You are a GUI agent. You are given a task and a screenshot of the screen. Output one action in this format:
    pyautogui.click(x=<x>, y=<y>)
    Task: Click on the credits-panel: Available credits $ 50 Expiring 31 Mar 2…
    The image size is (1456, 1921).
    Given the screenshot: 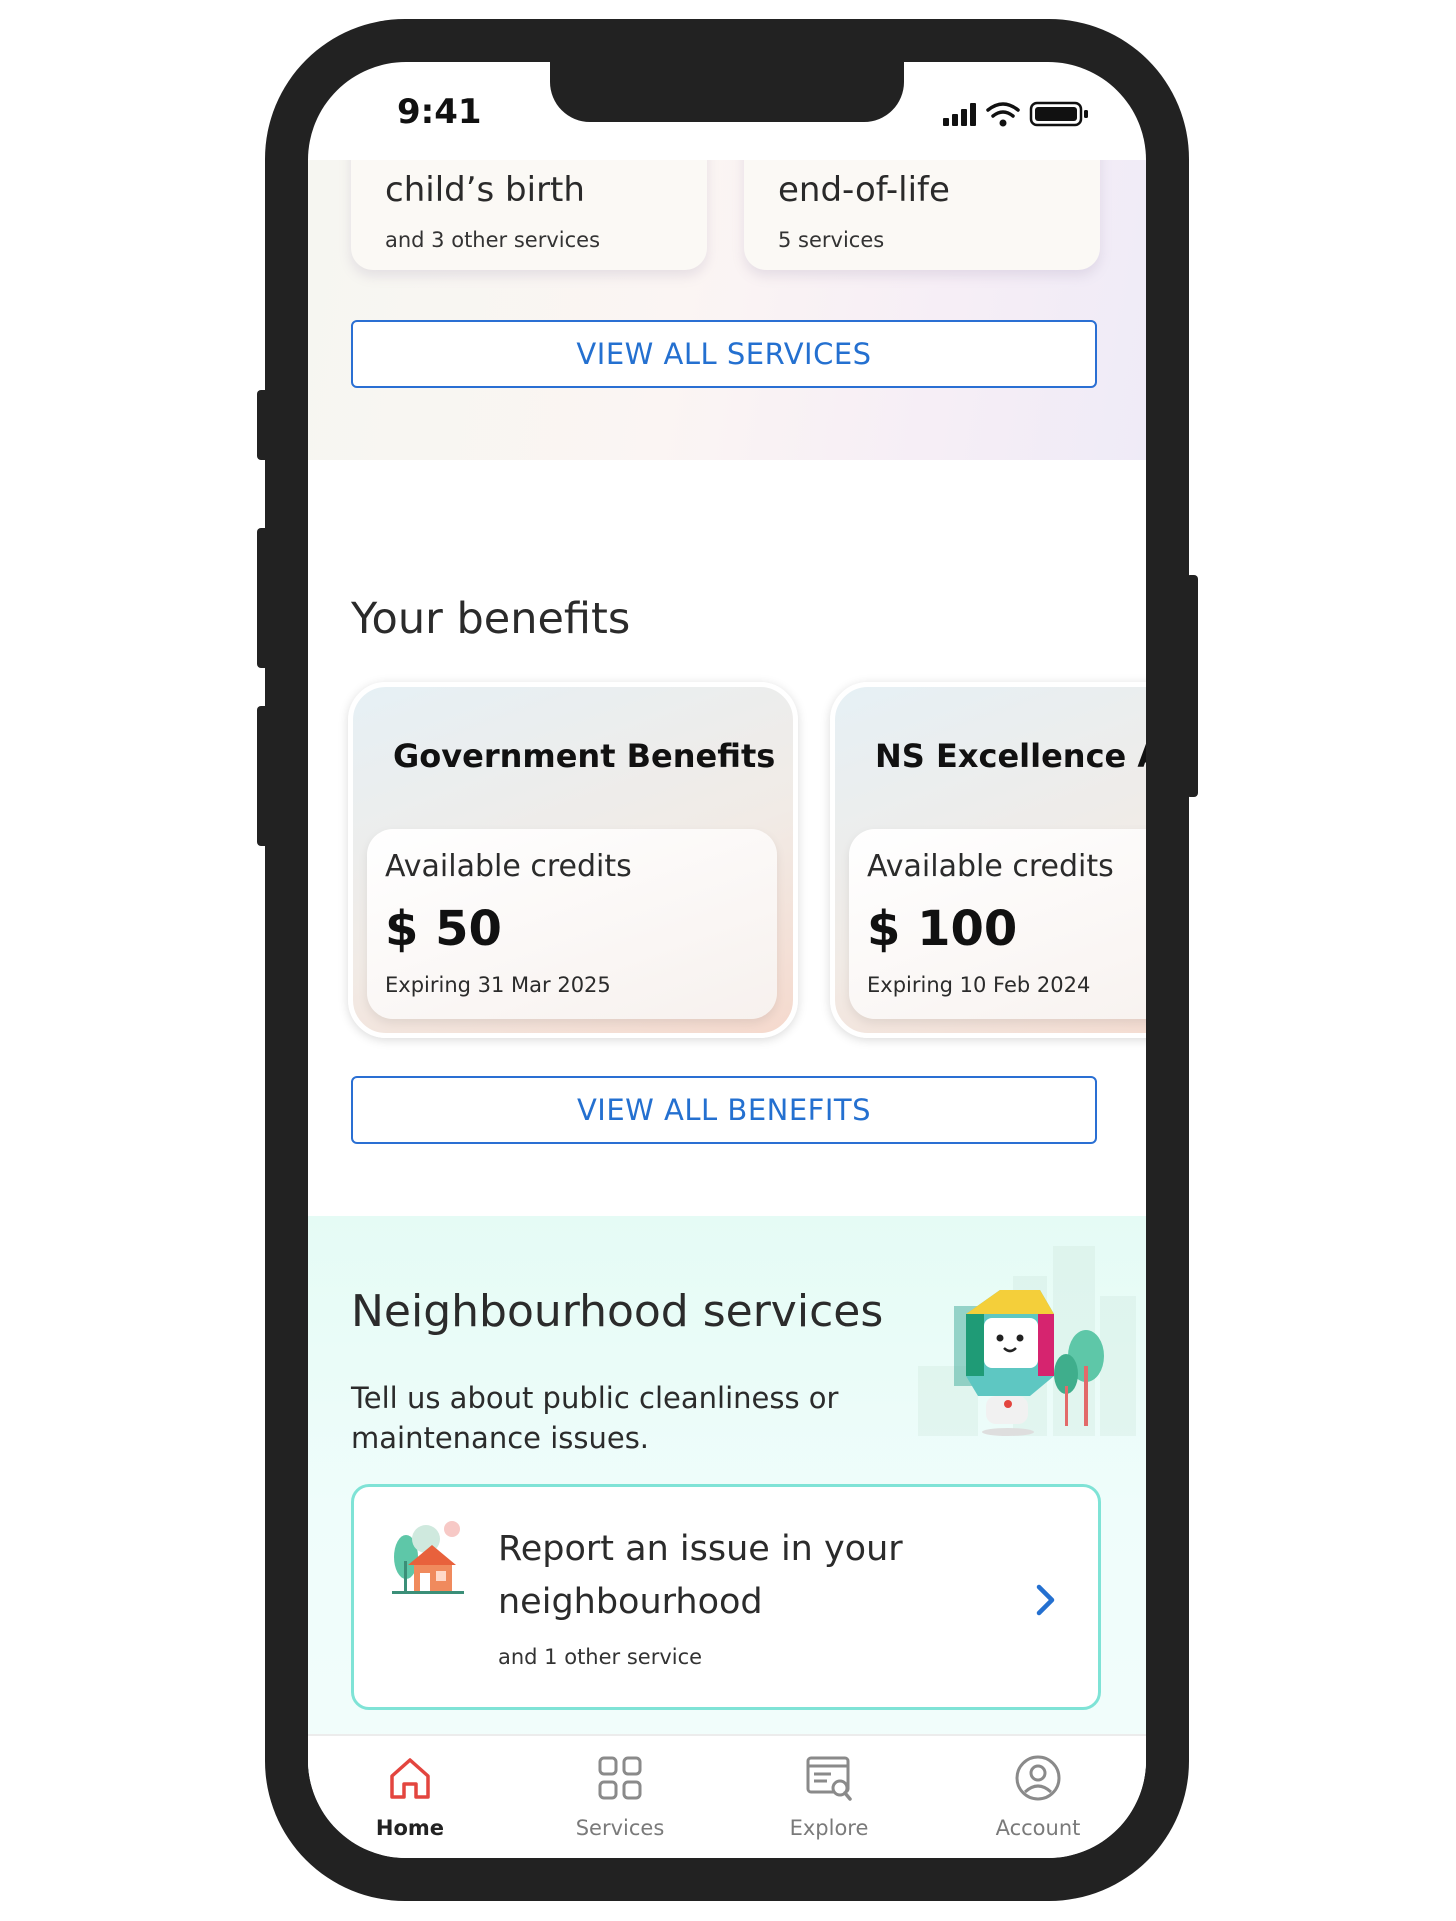 What is the action you would take?
    pyautogui.click(x=572, y=924)
    